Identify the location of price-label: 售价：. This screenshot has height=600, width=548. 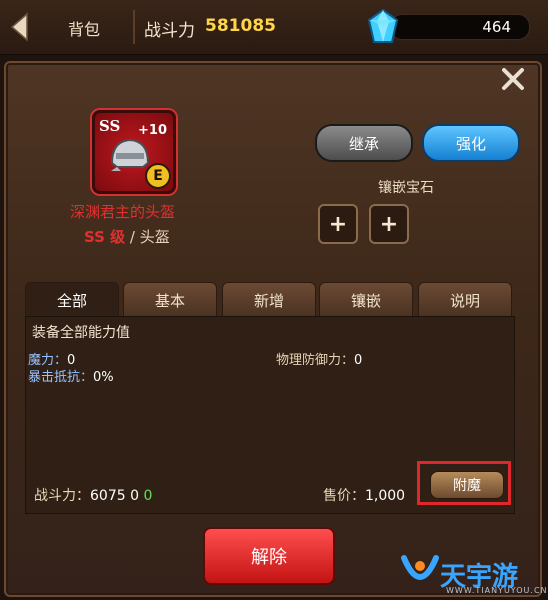
(344, 496).